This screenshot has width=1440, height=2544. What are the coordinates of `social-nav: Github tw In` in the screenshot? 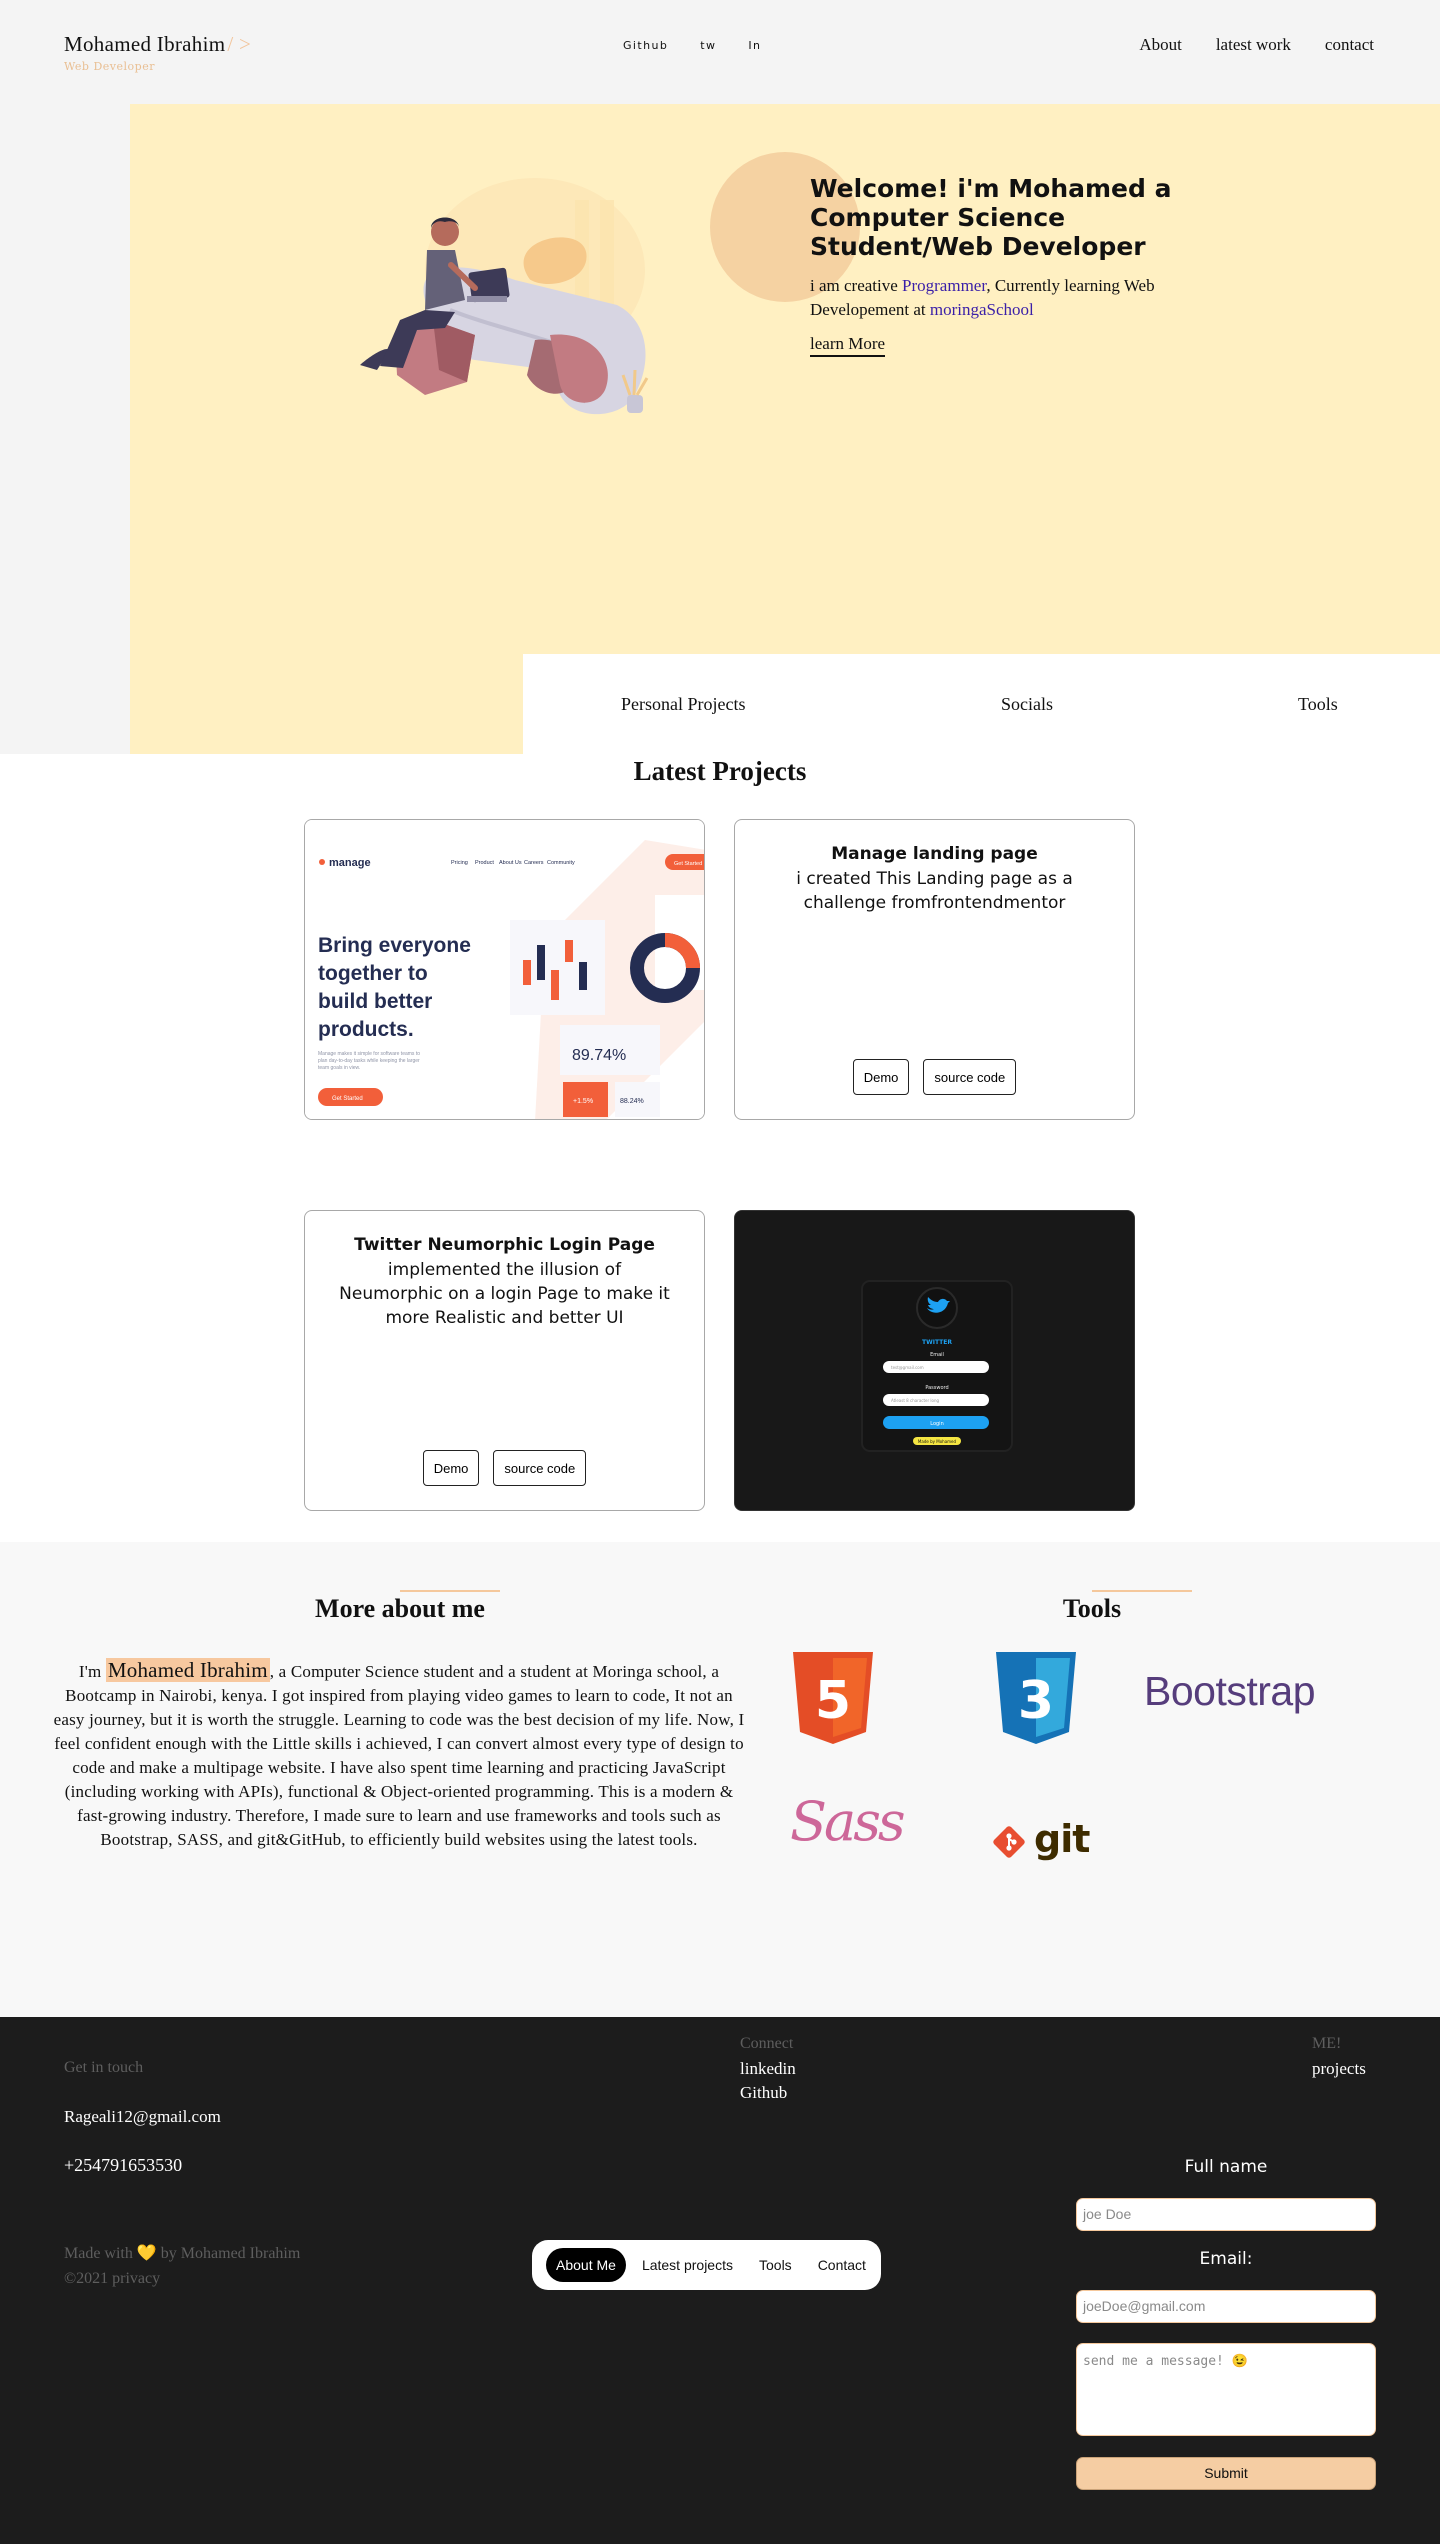 It's located at (692, 45).